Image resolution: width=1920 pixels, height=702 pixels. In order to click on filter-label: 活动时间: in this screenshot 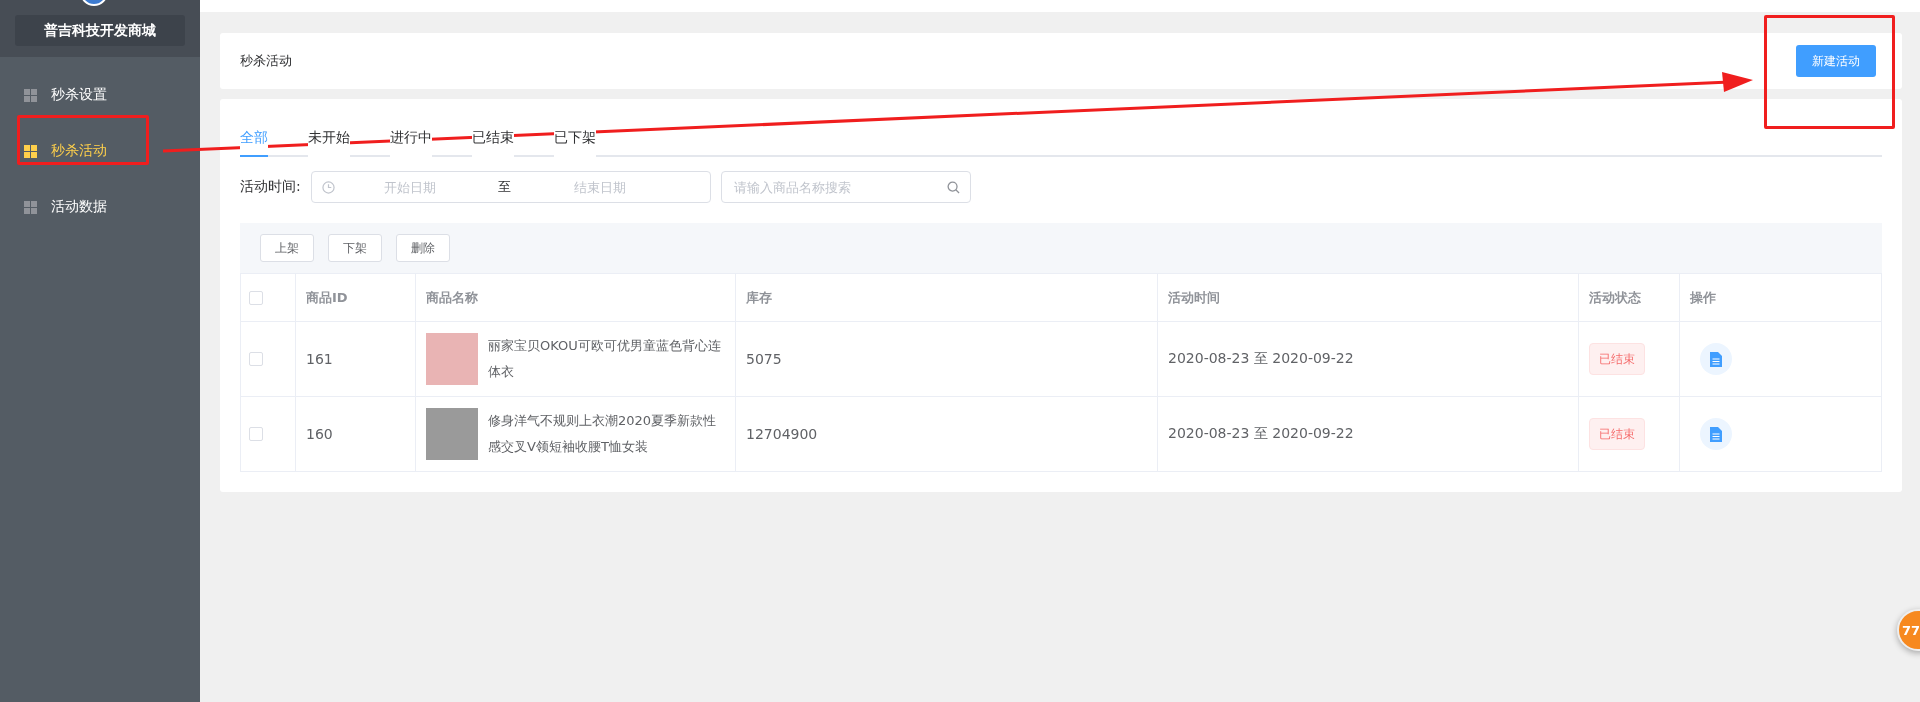, I will do `click(270, 187)`.